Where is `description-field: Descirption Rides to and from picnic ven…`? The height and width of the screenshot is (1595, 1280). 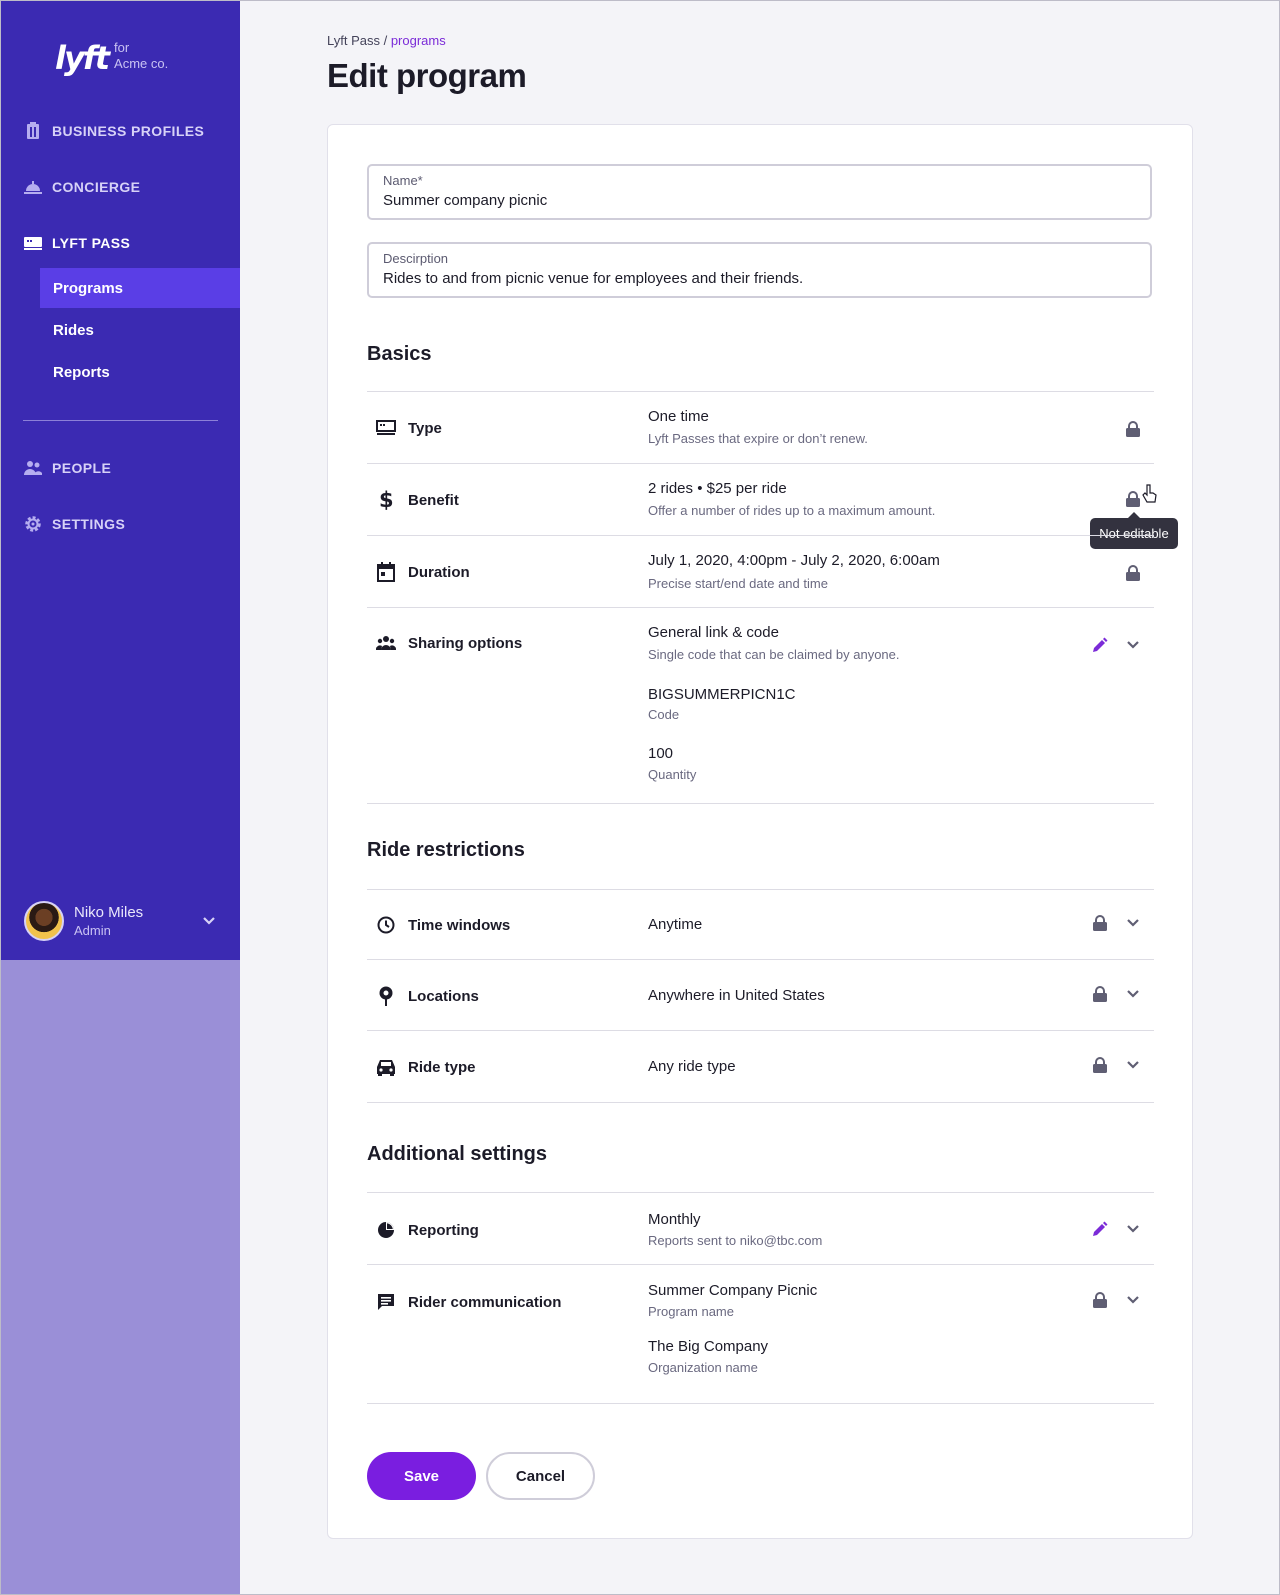 description-field: Descirption Rides to and from picnic ven… is located at coordinates (759, 270).